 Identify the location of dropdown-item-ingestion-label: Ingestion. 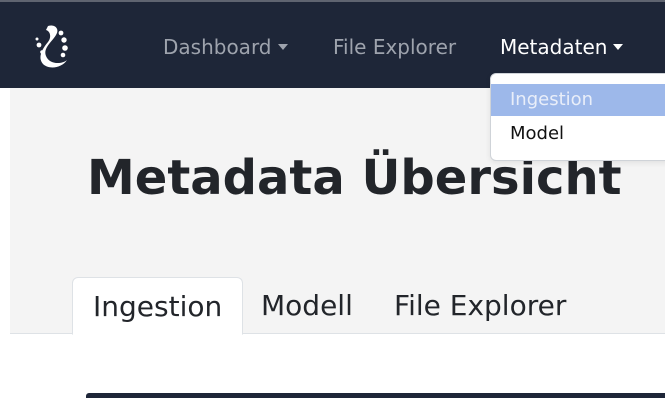
(552, 99).